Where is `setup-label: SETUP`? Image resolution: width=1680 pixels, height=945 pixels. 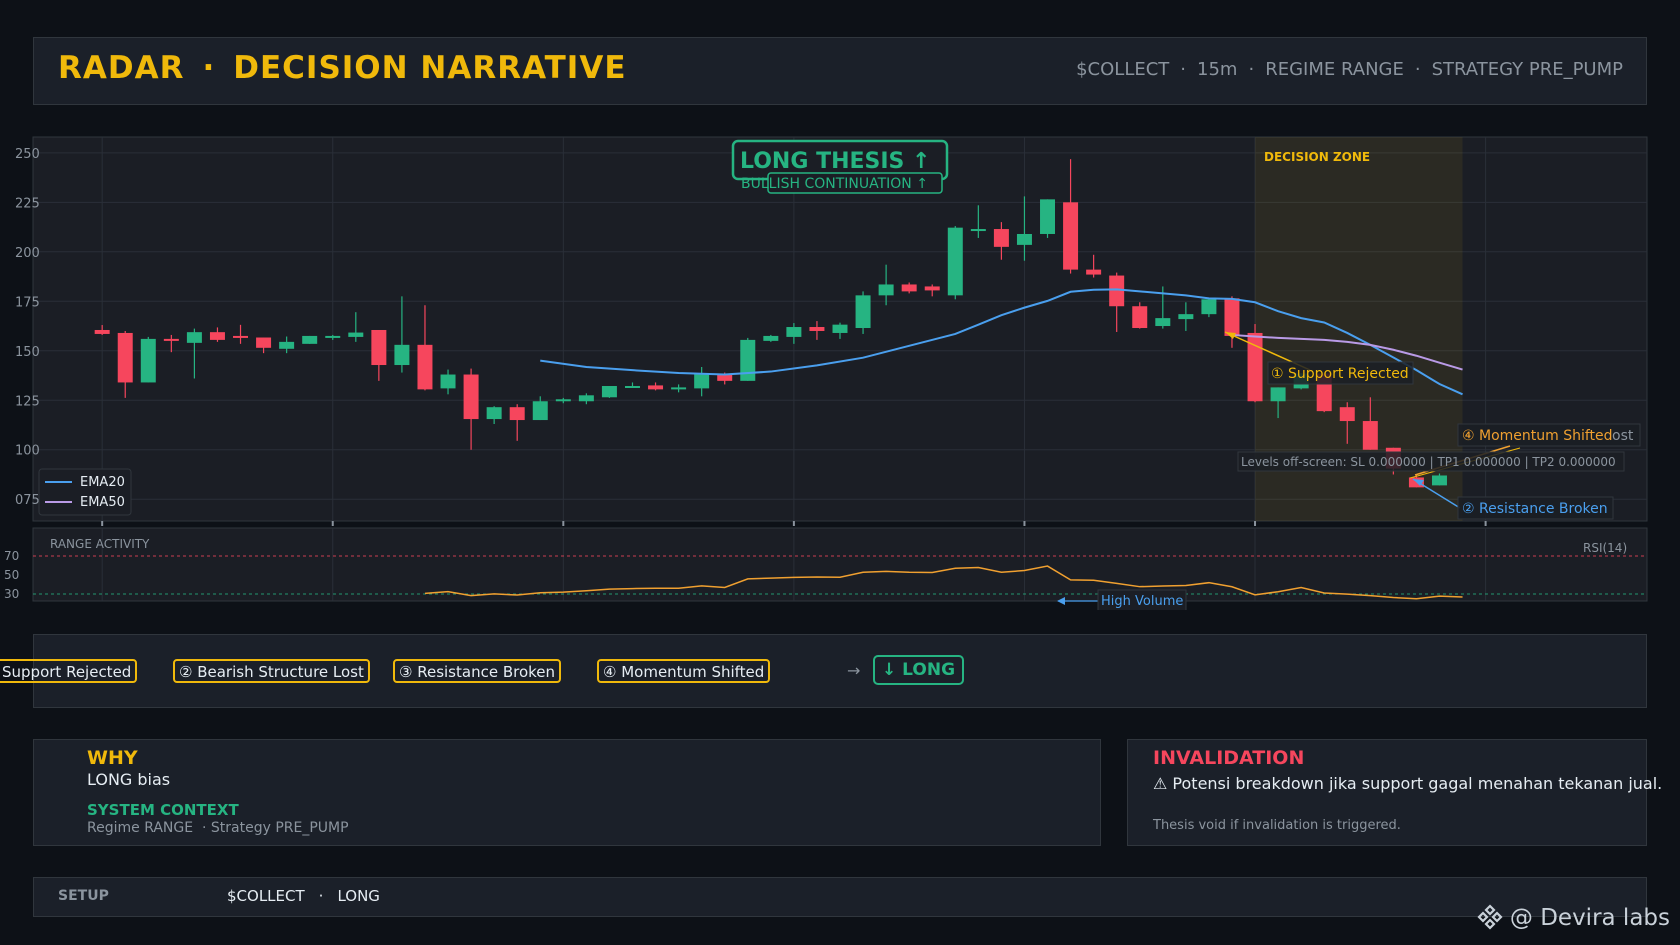 setup-label: SETUP is located at coordinates (83, 896).